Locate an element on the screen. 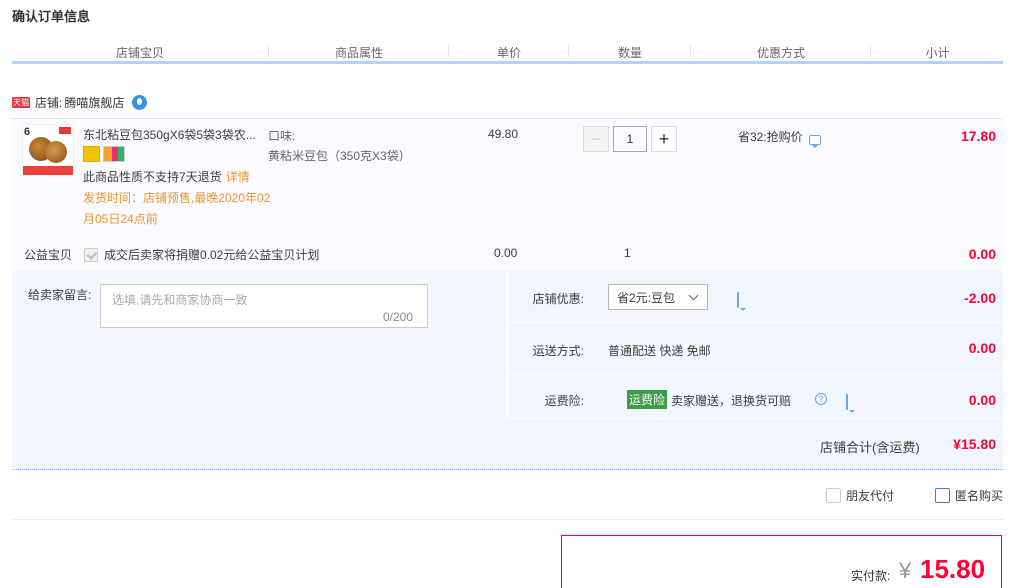  shop-line: 天猫 店铺: 腾喵旗舰店 is located at coordinates (80, 102).